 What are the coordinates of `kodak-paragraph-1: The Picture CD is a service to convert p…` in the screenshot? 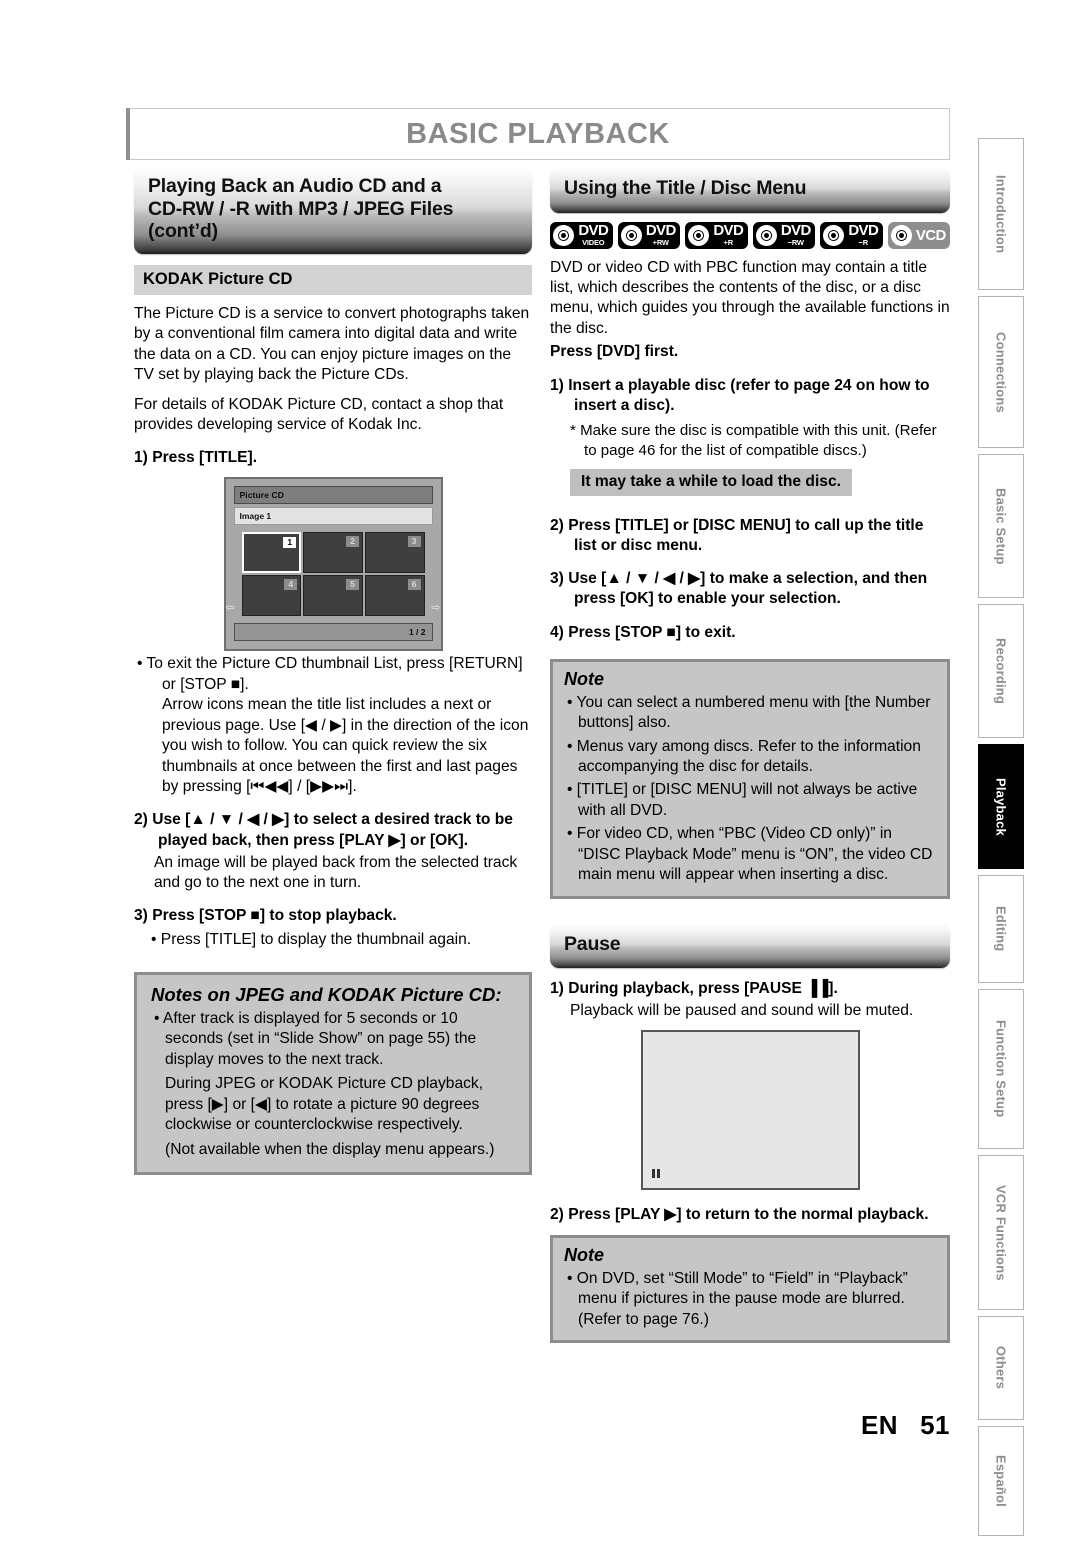 It's located at (332, 344).